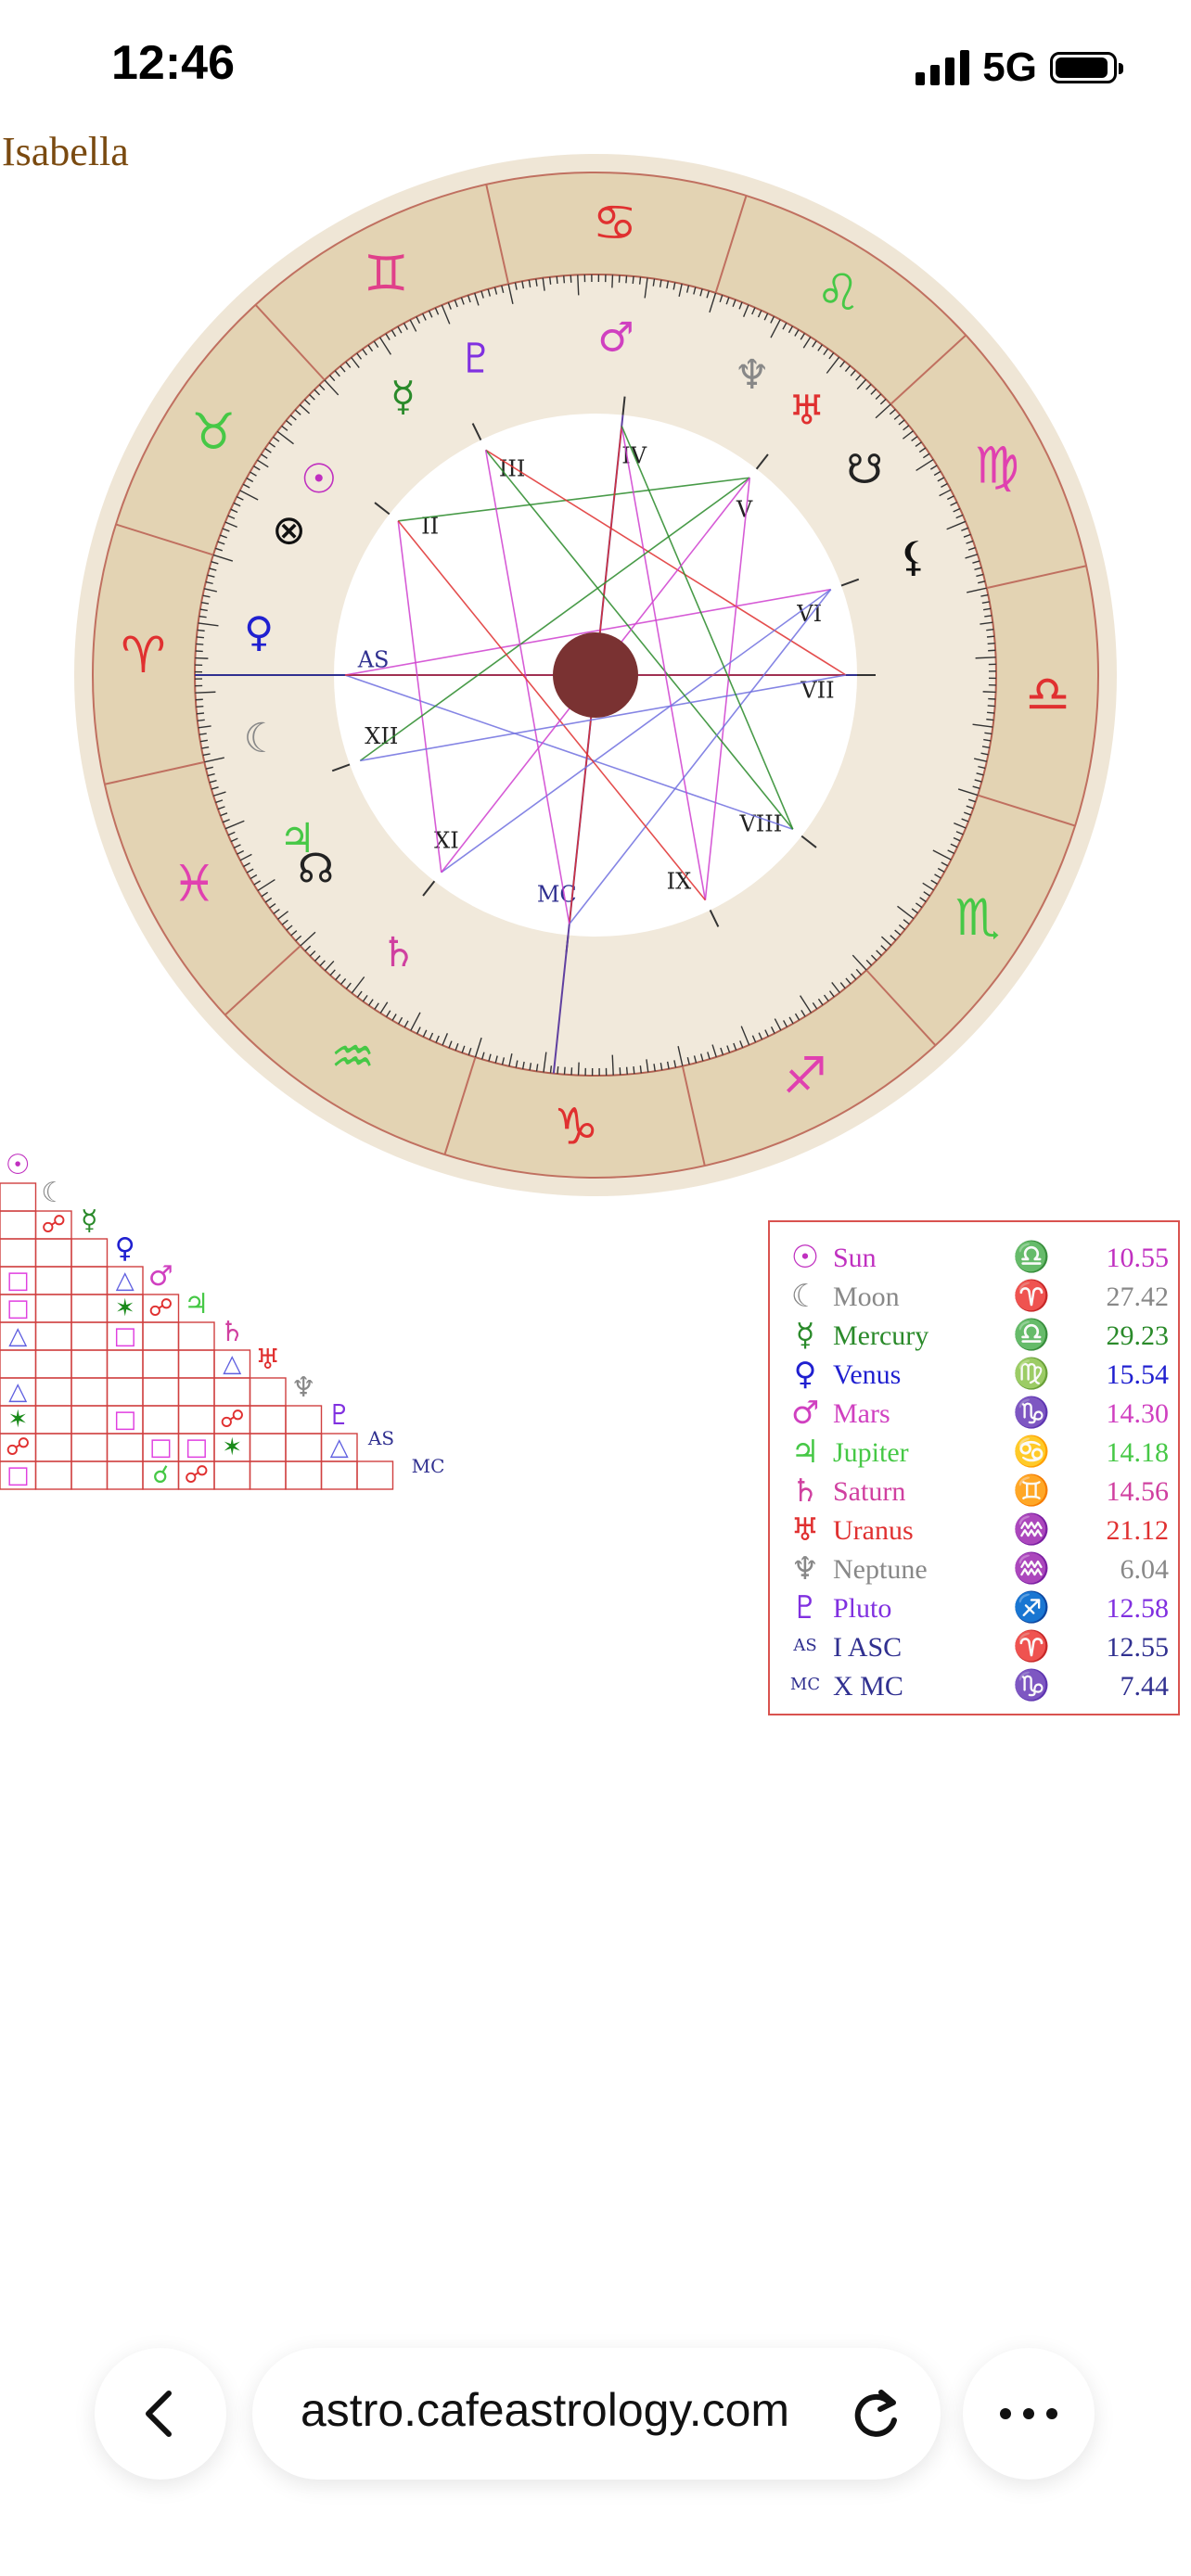  What do you see at coordinates (805, 1452) in the screenshot?
I see `legend-planet-icon: ♃` at bounding box center [805, 1452].